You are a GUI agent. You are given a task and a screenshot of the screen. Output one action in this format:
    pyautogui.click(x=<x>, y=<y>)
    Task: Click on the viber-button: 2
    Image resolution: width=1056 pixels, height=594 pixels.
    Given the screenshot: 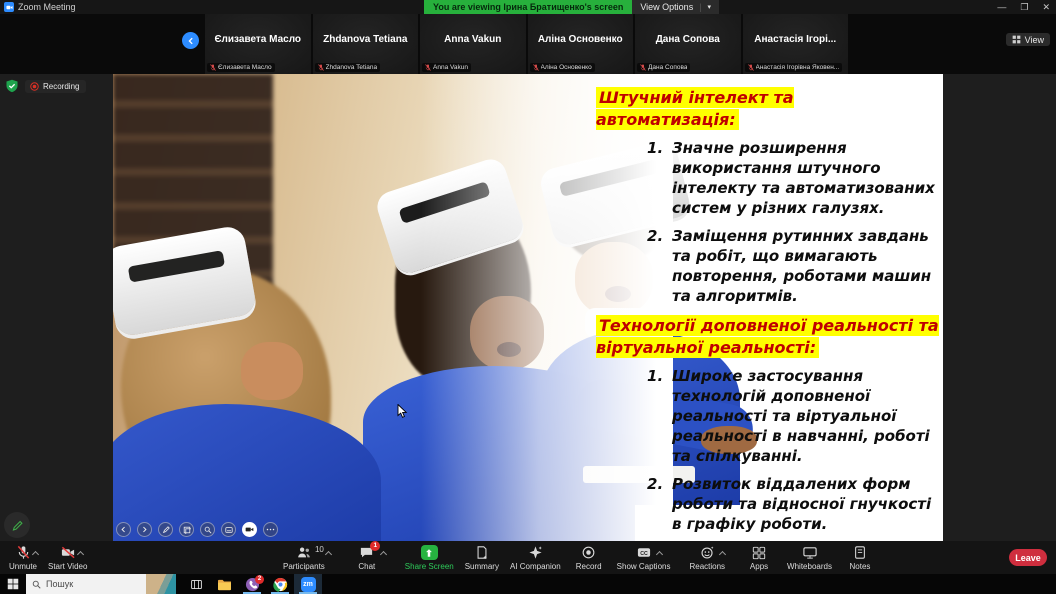 What is the action you would take?
    pyautogui.click(x=252, y=584)
    